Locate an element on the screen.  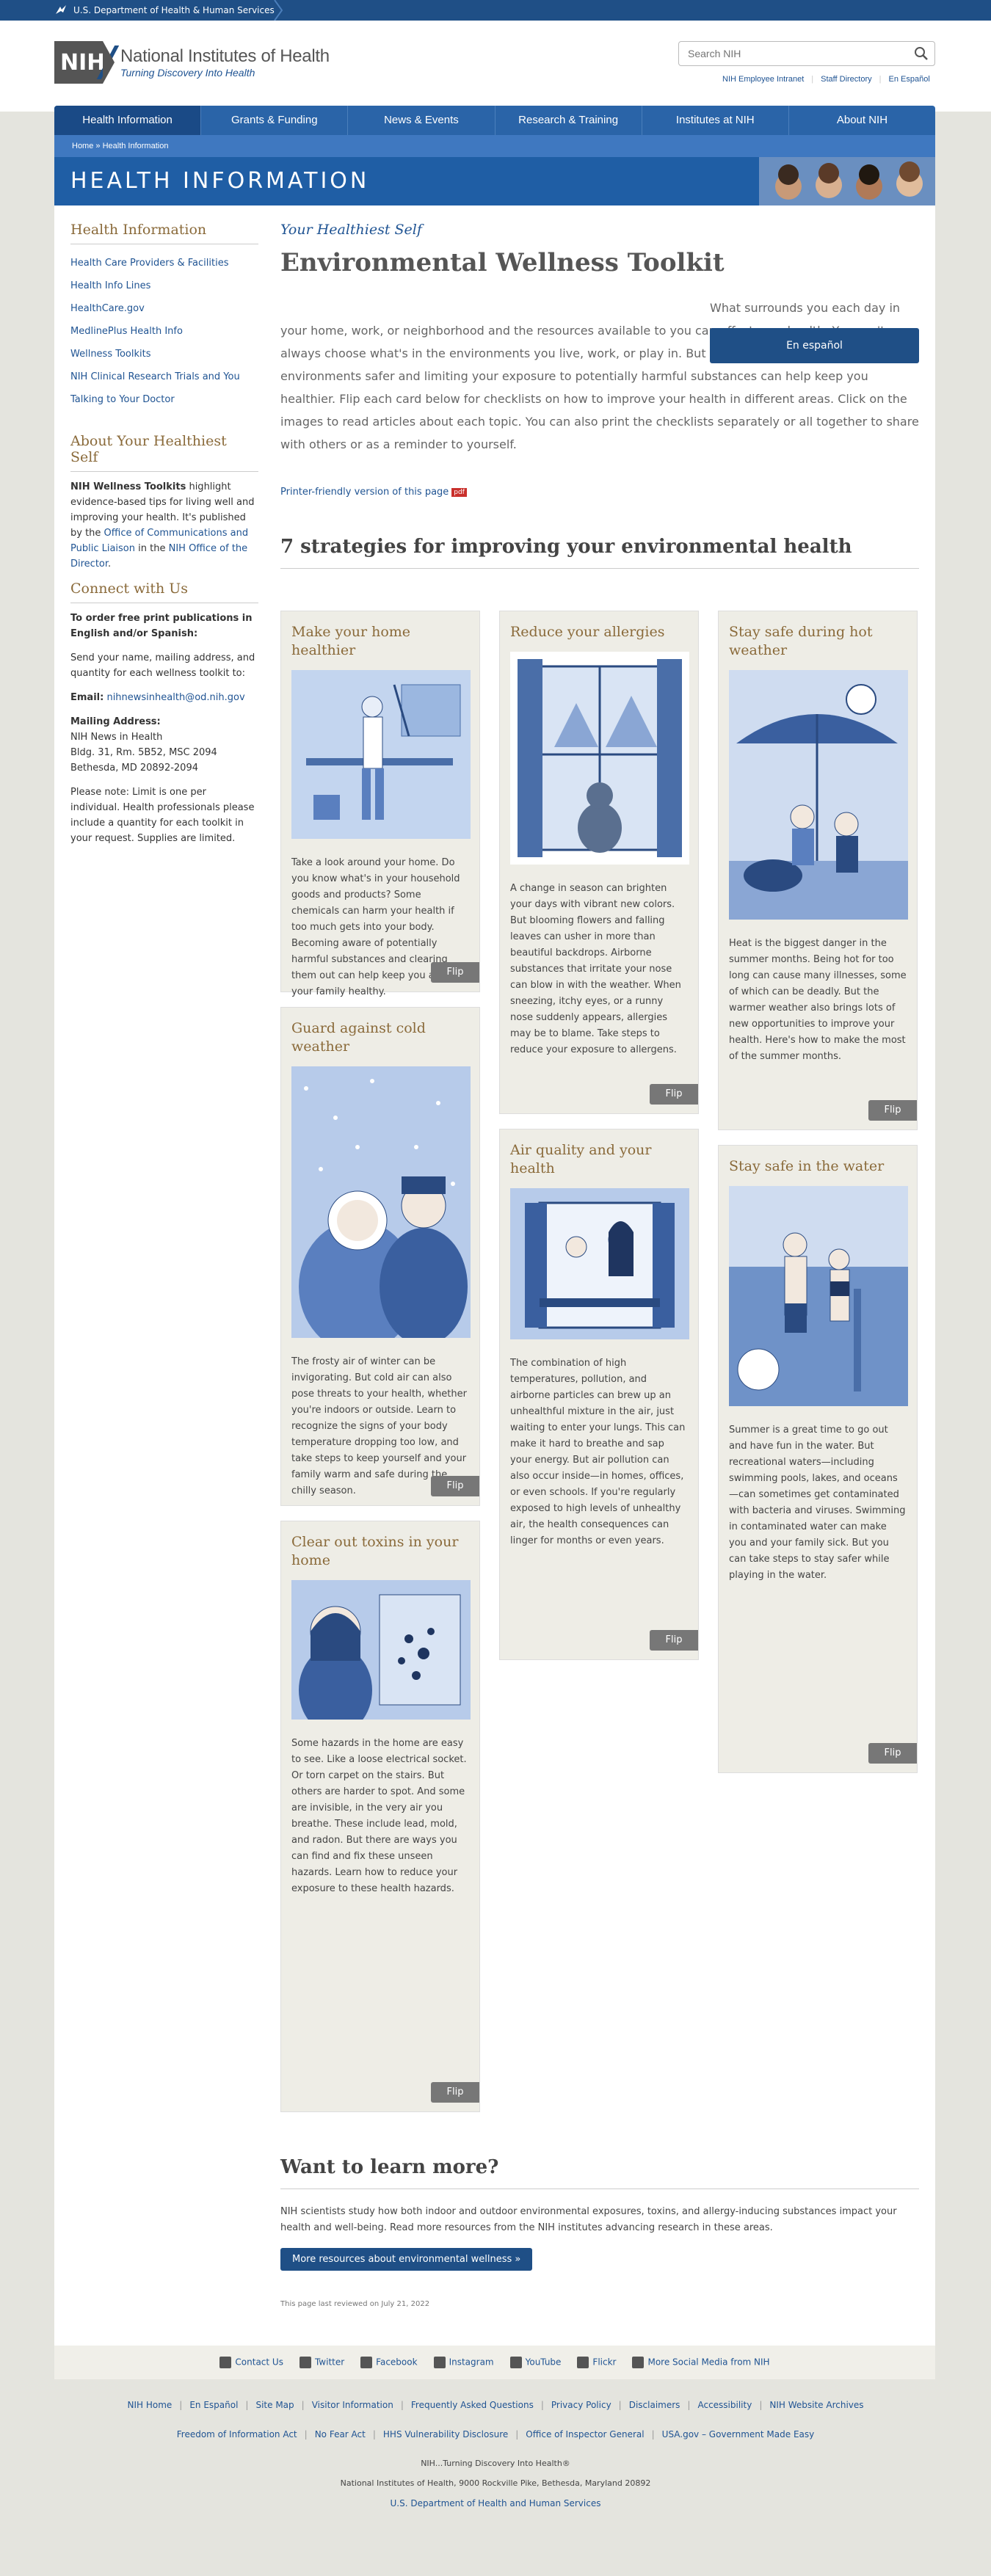
card-image-air is located at coordinates (600, 1263).